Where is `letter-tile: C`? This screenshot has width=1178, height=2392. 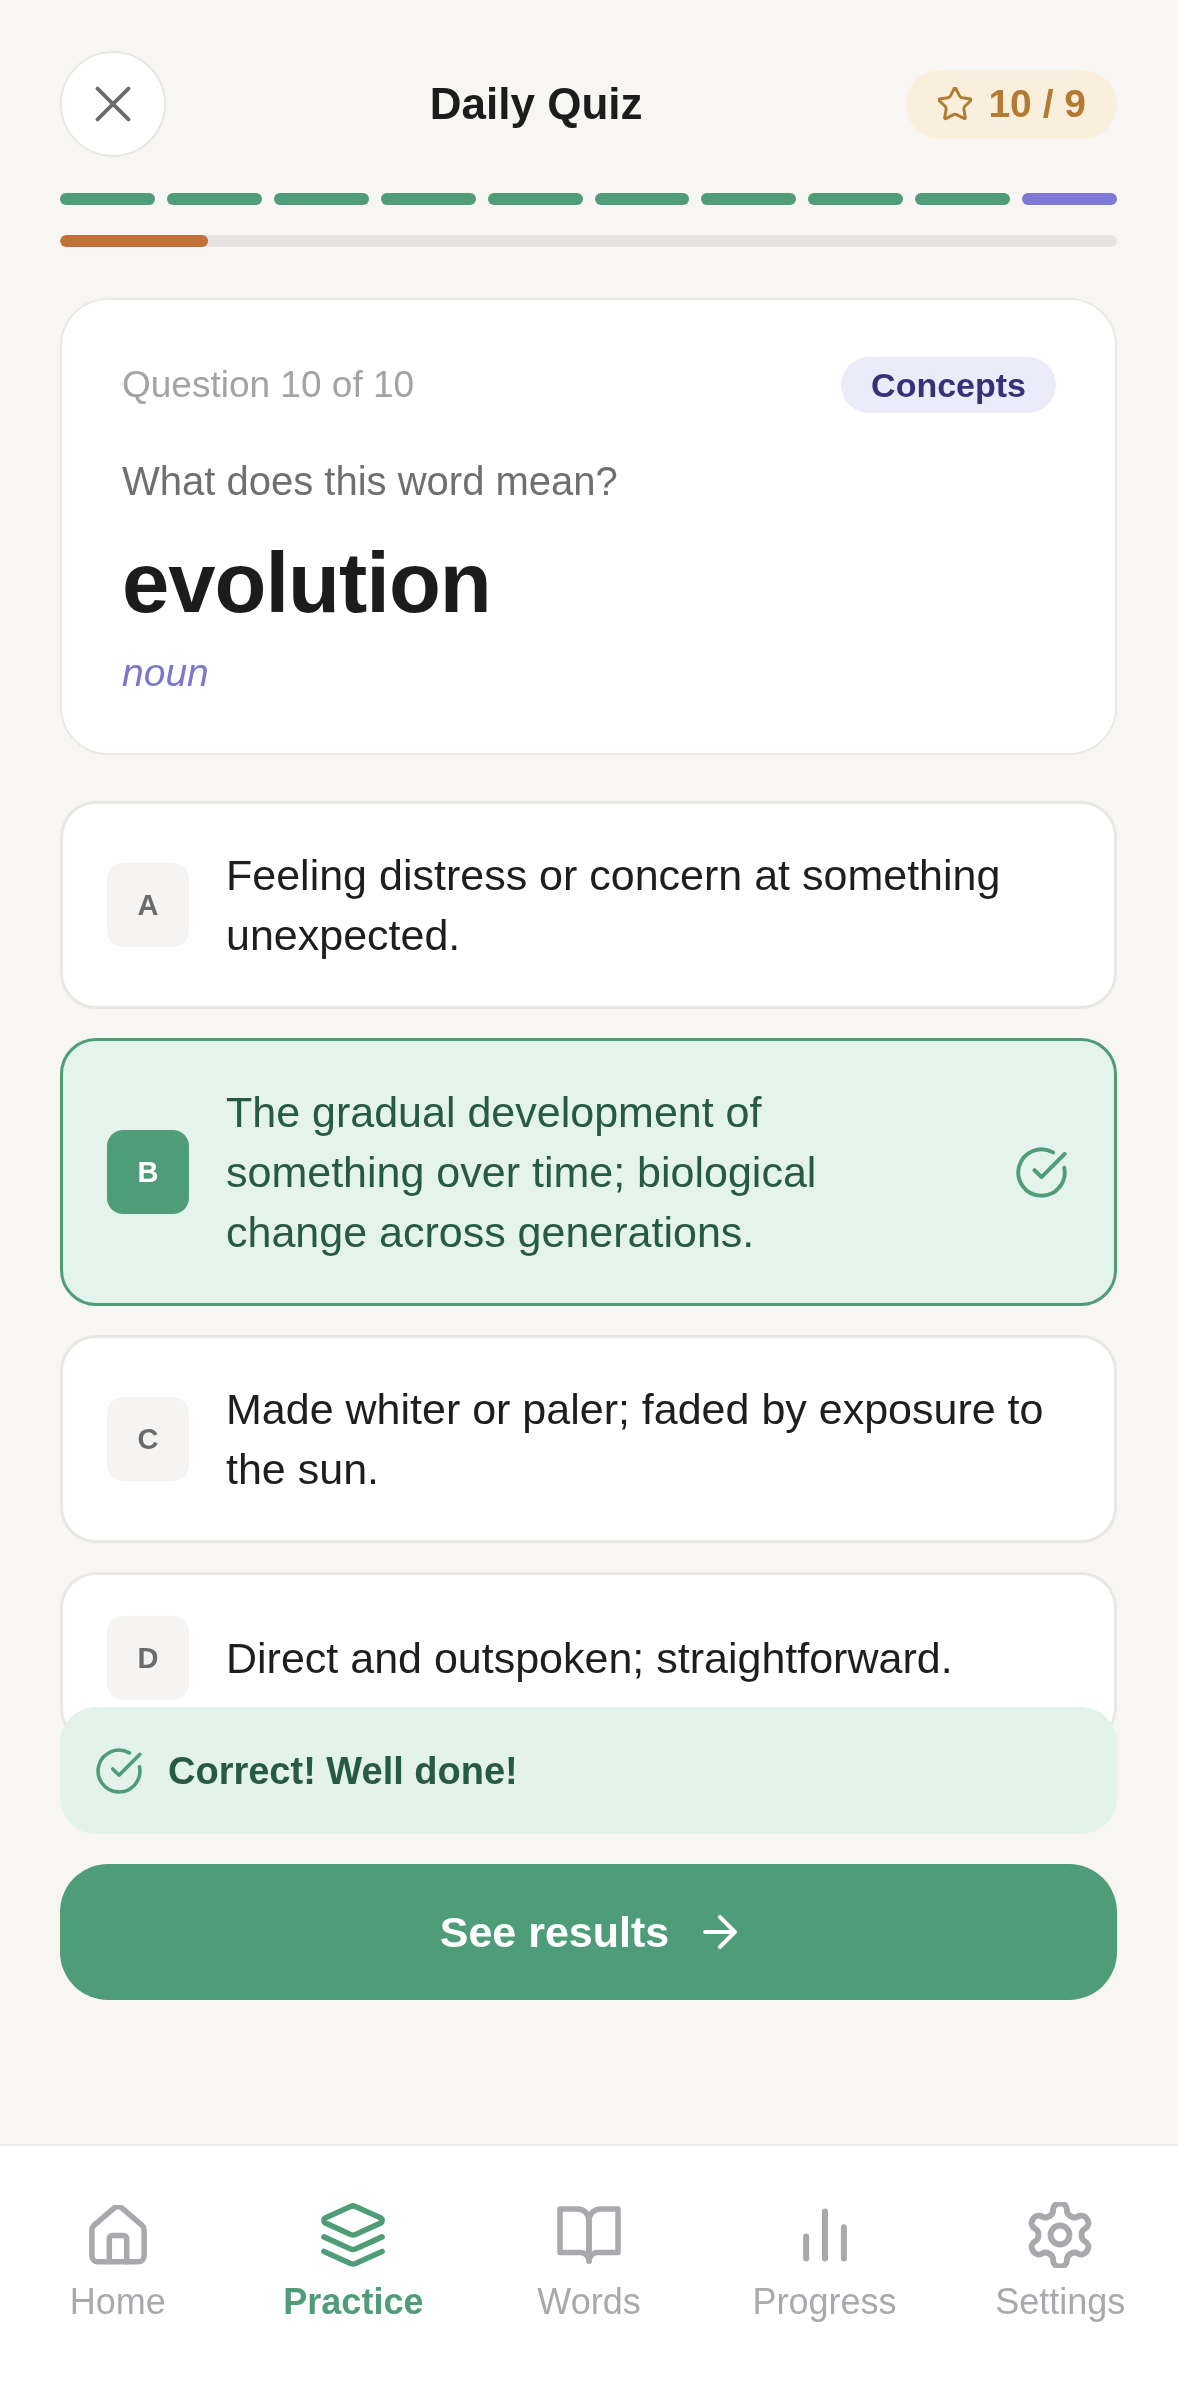
letter-tile: C is located at coordinates (148, 1439).